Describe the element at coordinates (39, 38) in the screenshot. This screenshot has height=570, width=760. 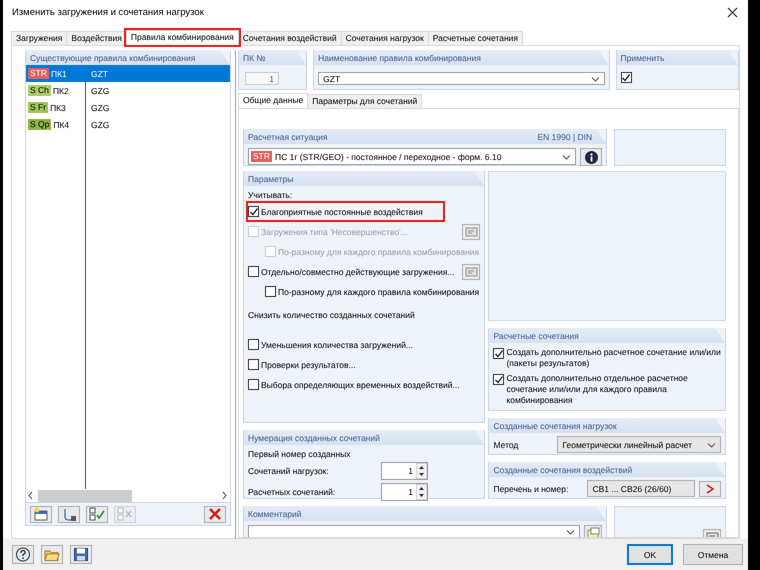
I see `tab: Загружения` at that location.